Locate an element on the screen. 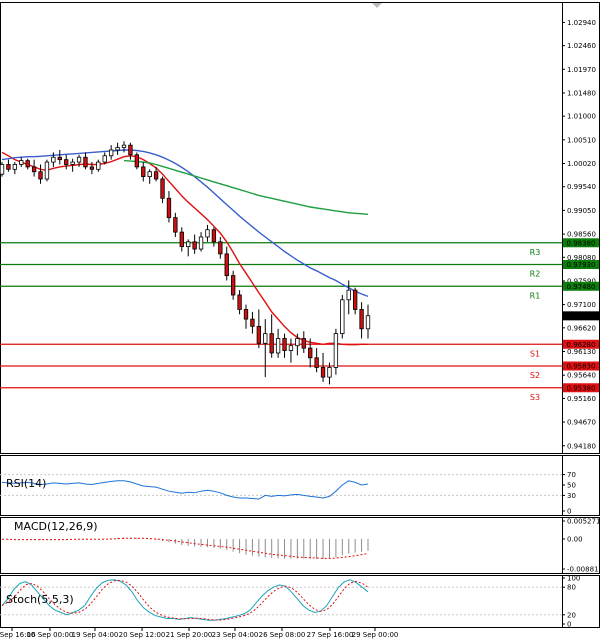 The height and width of the screenshot is (642, 600). rsi-tick-label: 70 is located at coordinates (571, 475).